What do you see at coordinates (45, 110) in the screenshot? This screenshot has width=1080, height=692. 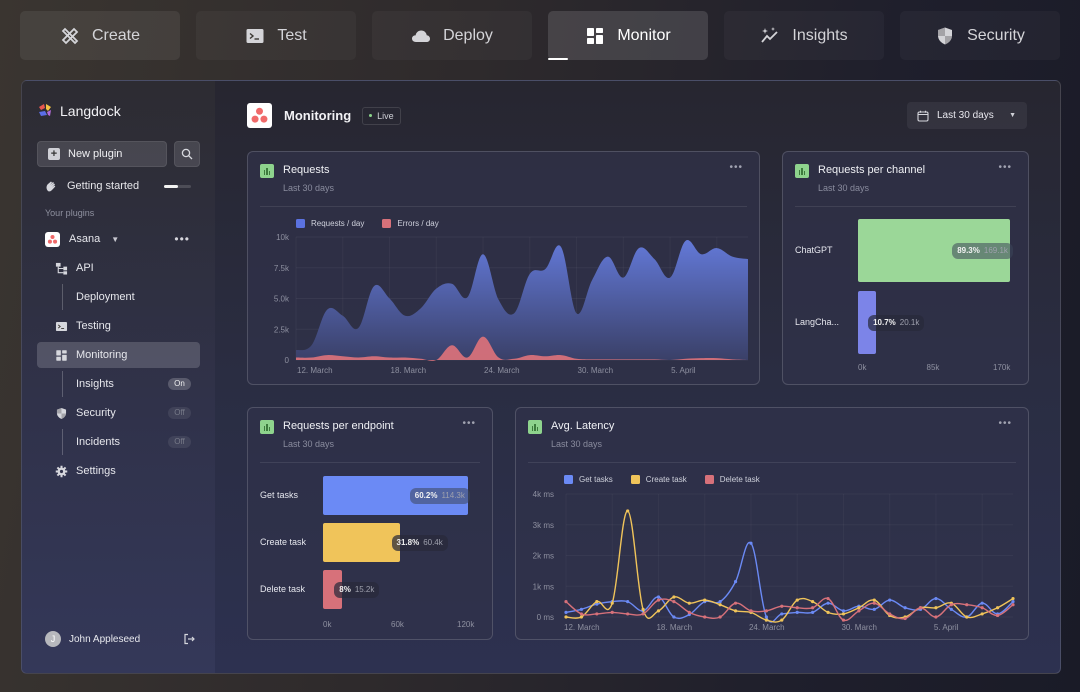 I see `langdock-logo-icon` at bounding box center [45, 110].